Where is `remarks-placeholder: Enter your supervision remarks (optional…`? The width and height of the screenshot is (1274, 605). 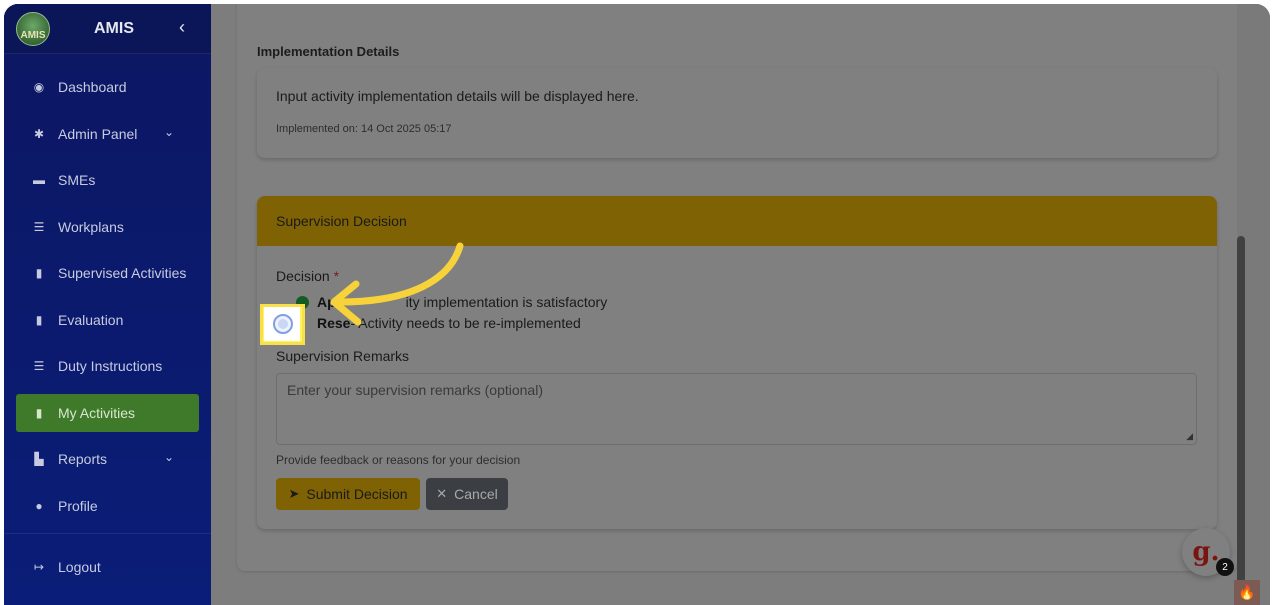 remarks-placeholder: Enter your supervision remarks (optional… is located at coordinates (415, 390).